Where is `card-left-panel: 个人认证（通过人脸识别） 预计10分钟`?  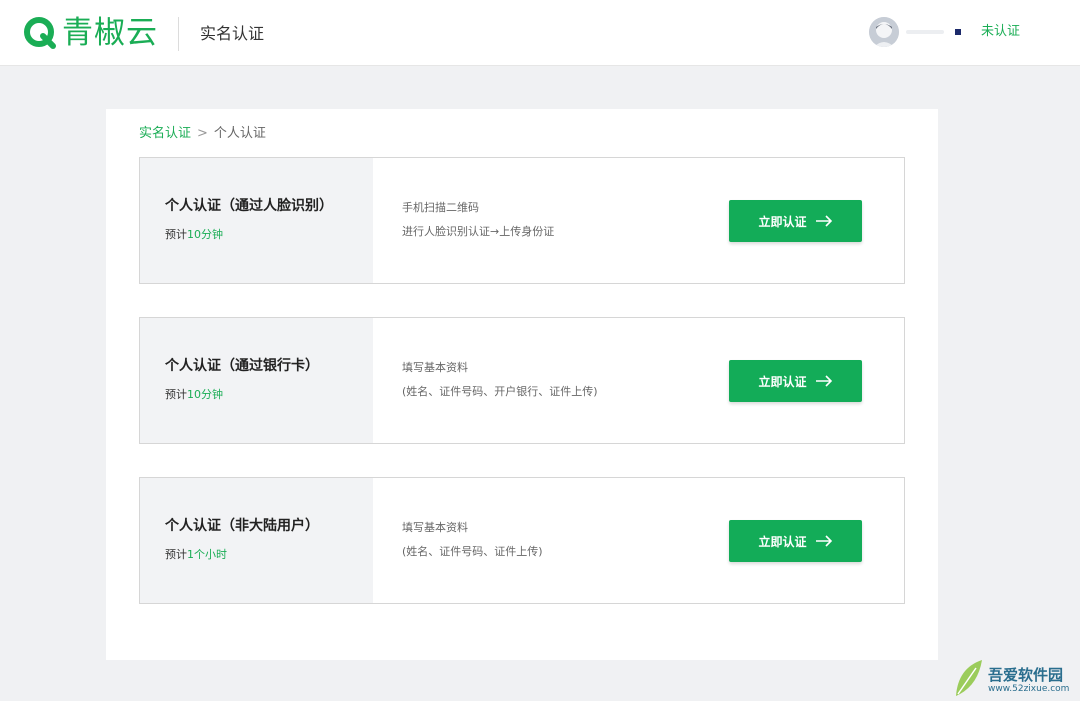
card-left-panel: 个人认证（通过人脸识别） 预计10分钟 is located at coordinates (256, 220).